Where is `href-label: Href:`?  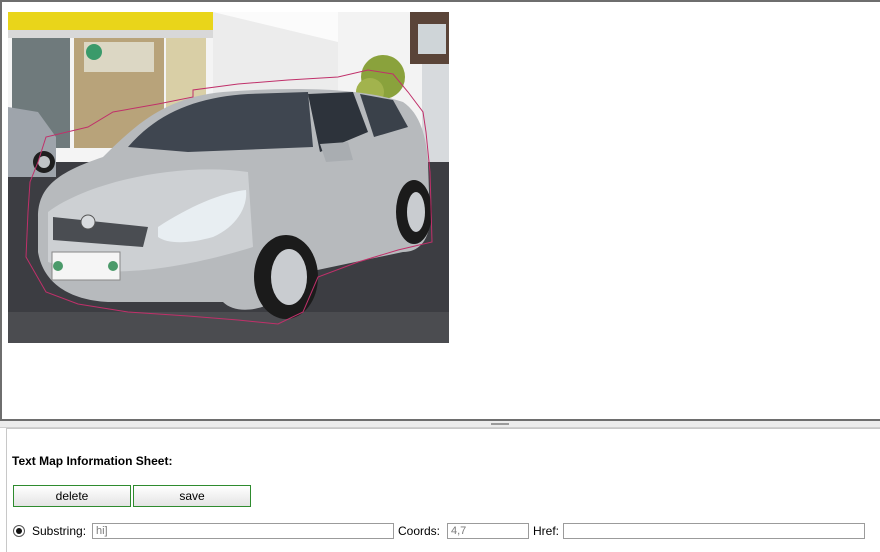 href-label: Href: is located at coordinates (546, 531).